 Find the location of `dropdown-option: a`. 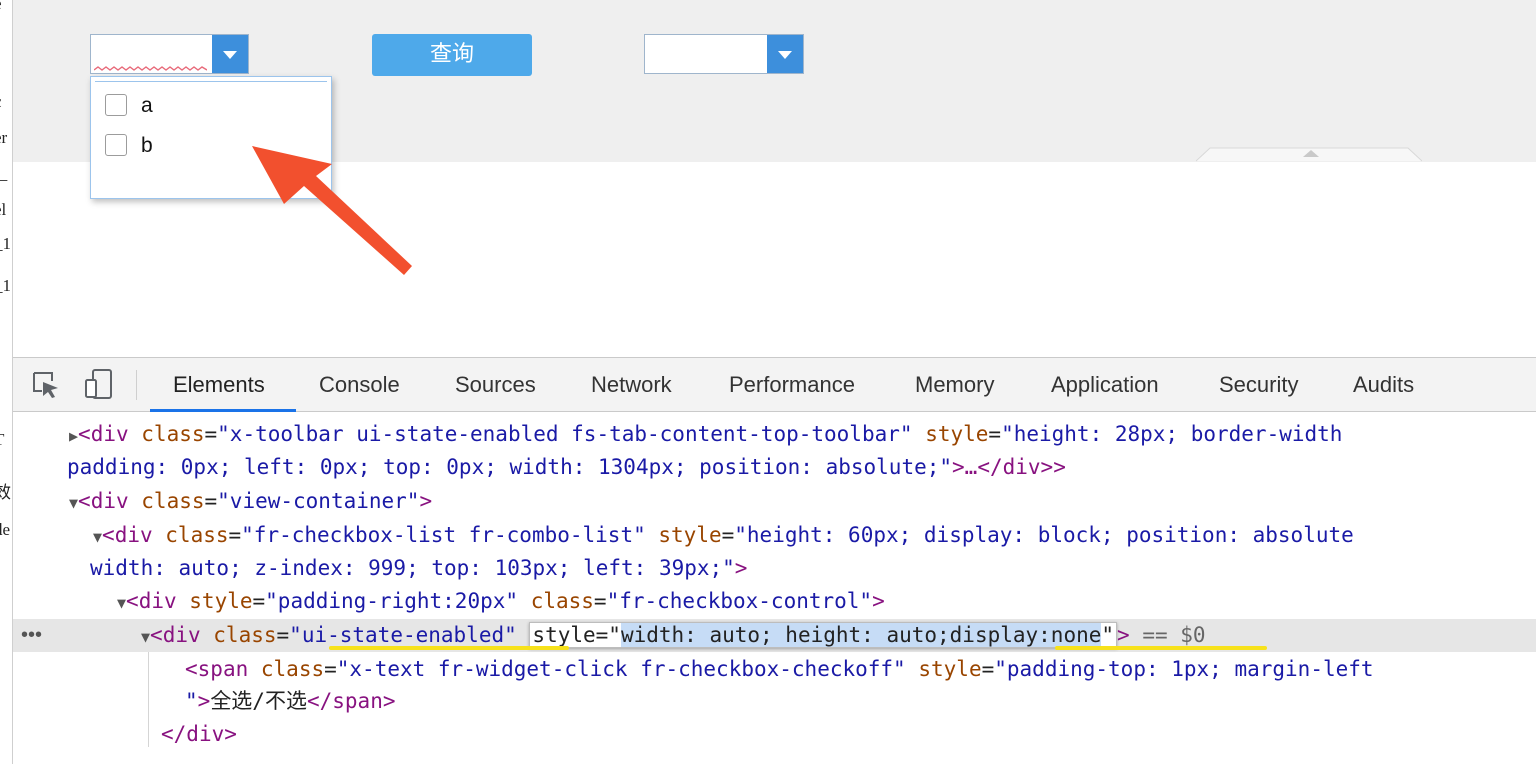

dropdown-option: a is located at coordinates (145, 106).